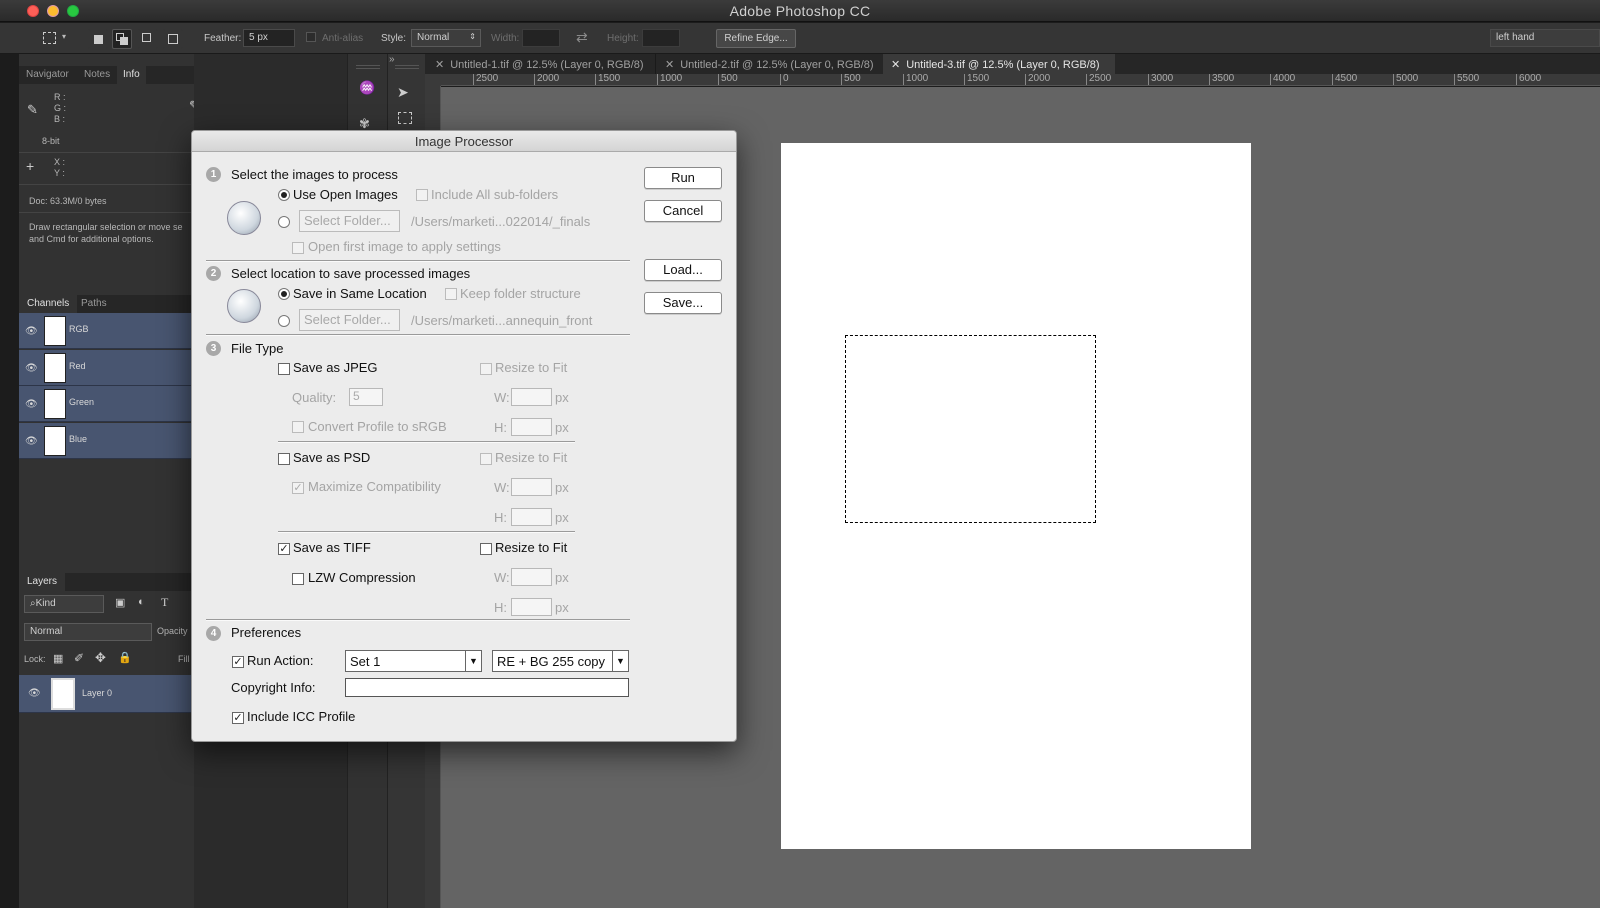 The image size is (1600, 908). Describe the element at coordinates (42, 582) in the screenshot. I see `tab-layers: Layers` at that location.